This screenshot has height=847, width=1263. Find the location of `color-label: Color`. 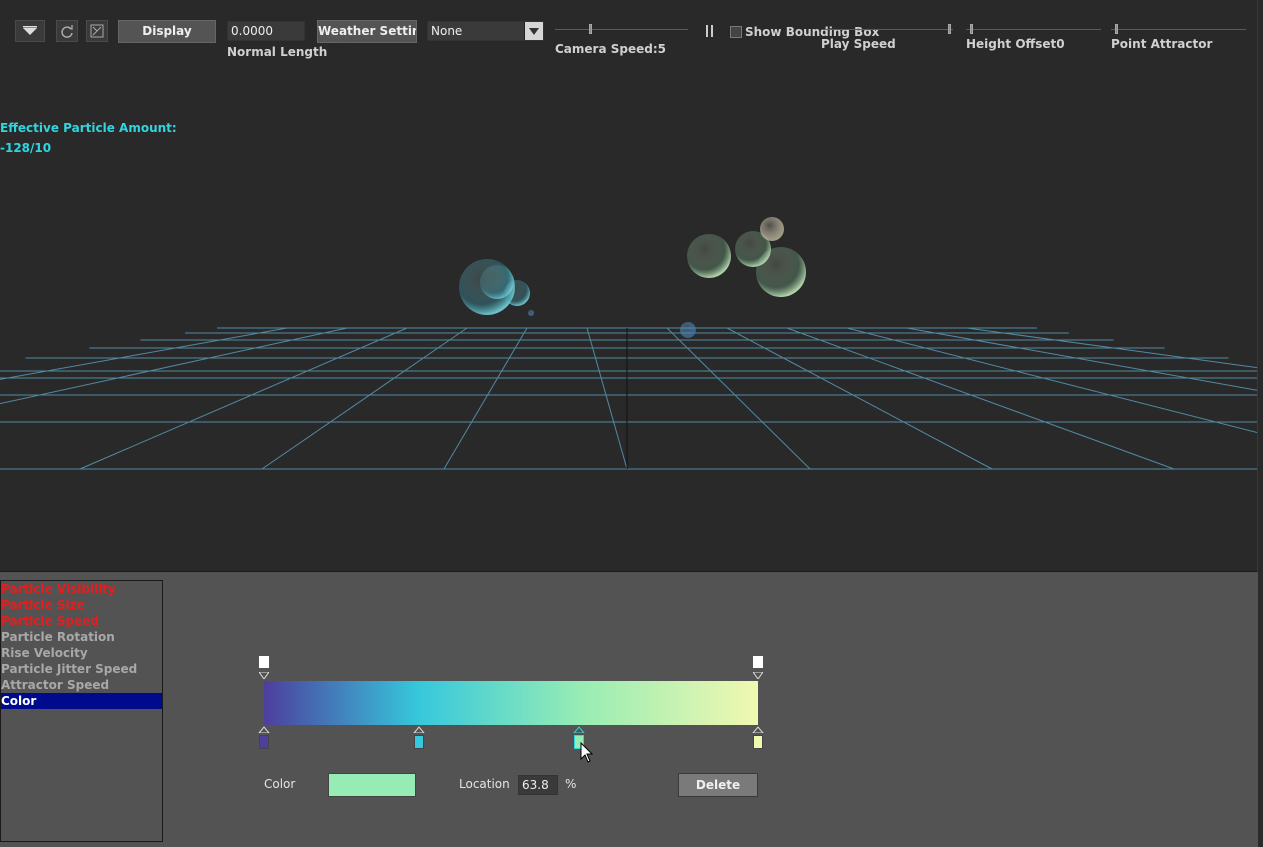

color-label: Color is located at coordinates (280, 784).